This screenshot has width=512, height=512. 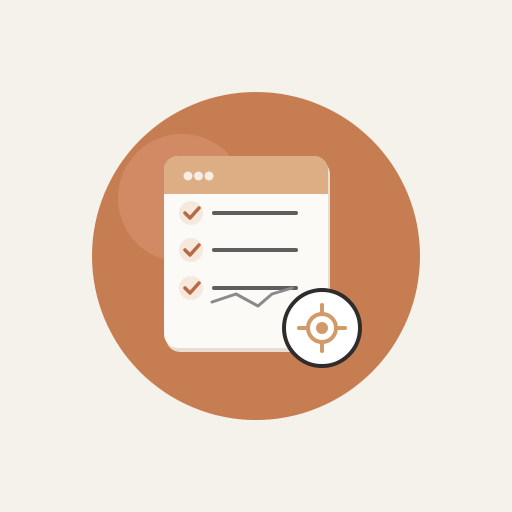 What do you see at coordinates (322, 328) in the screenshot?
I see `crosshair-badge` at bounding box center [322, 328].